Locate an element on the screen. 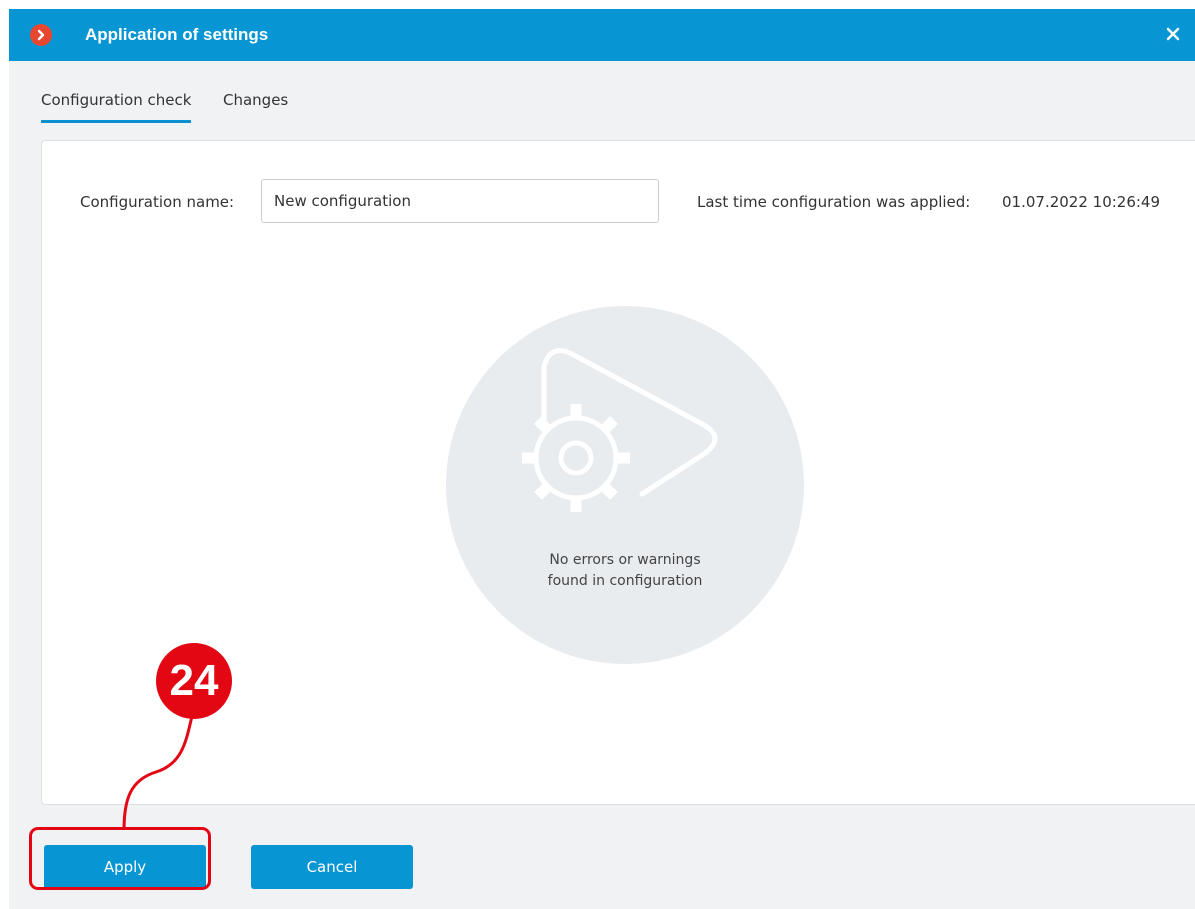 The width and height of the screenshot is (1195, 909). callout-connector is located at coordinates (158, 773).